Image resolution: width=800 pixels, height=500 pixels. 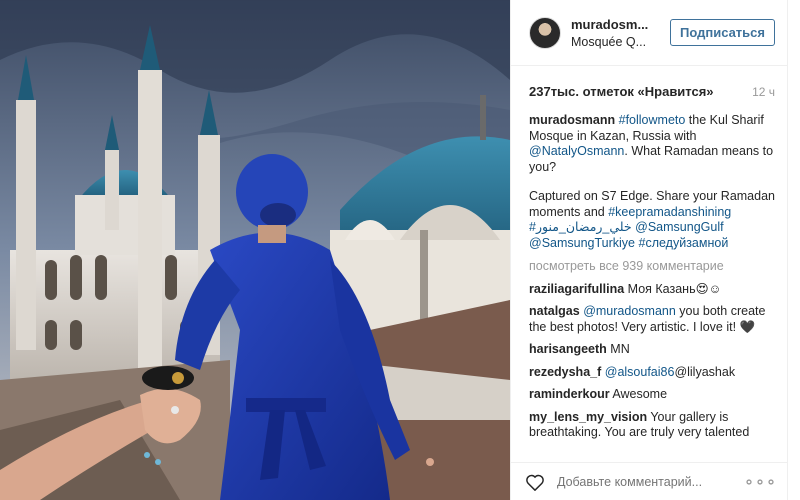 What do you see at coordinates (569, 394) in the screenshot?
I see `comment-username: raminderkour` at bounding box center [569, 394].